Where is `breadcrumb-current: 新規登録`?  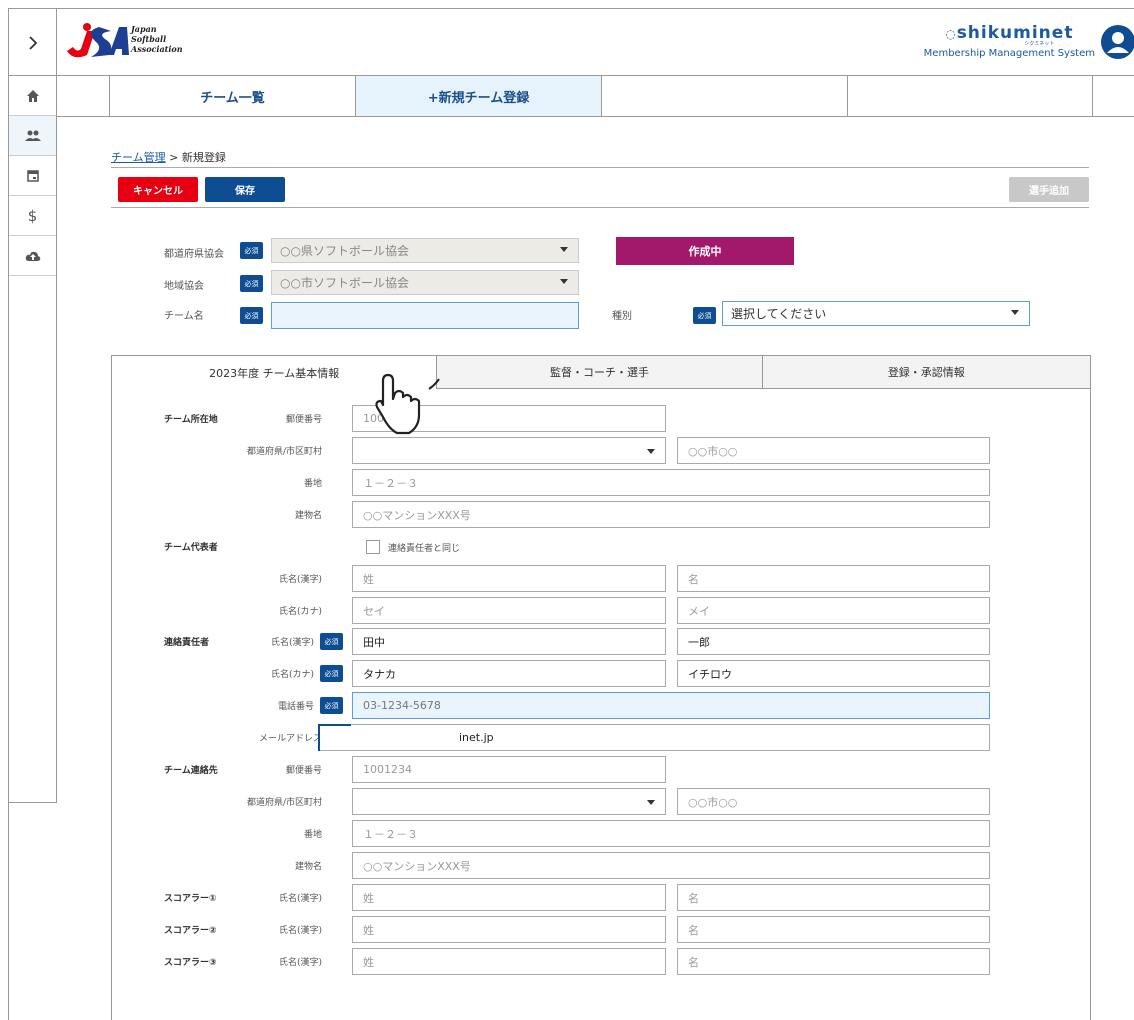
breadcrumb-current: 新規登録 is located at coordinates (203, 157).